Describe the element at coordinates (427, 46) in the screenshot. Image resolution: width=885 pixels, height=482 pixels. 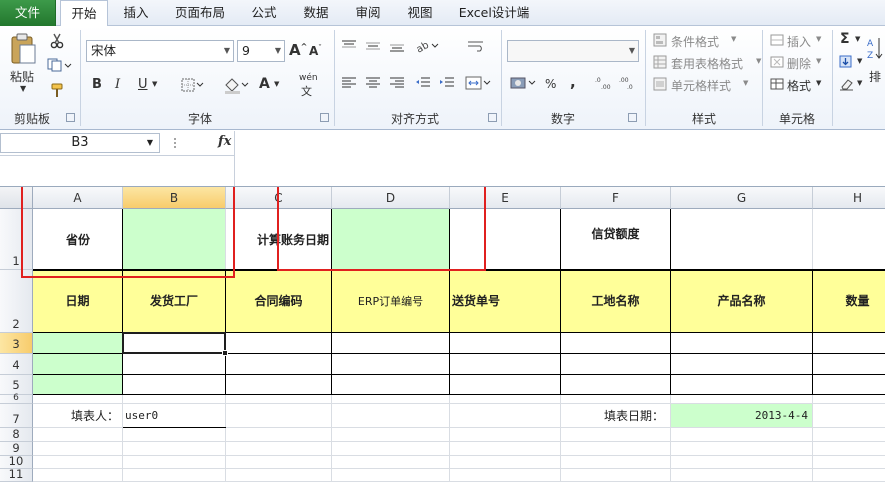
I see `text-orientation-icon: ab` at that location.